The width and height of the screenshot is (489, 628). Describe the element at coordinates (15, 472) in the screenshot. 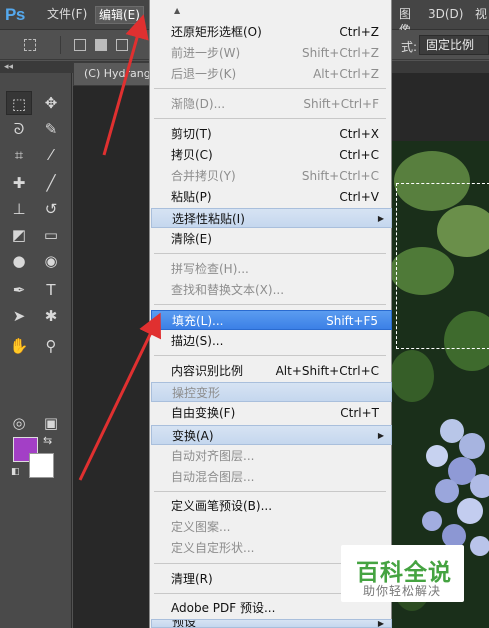

I see `default-colors-icon: ◧` at that location.